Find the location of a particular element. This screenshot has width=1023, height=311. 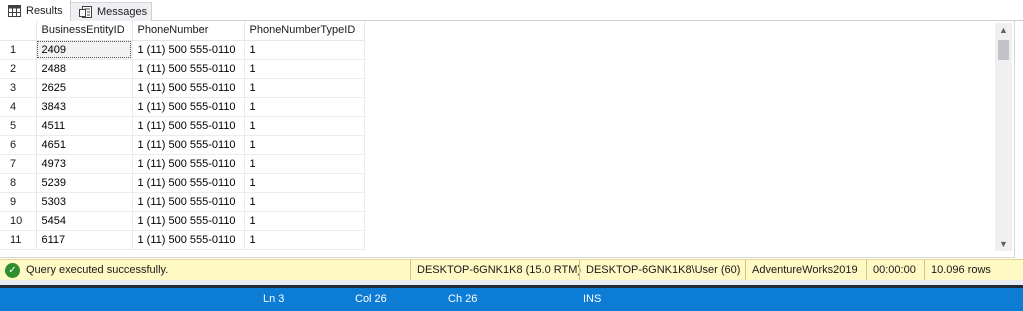

table-cell: 4973 is located at coordinates (84, 164).